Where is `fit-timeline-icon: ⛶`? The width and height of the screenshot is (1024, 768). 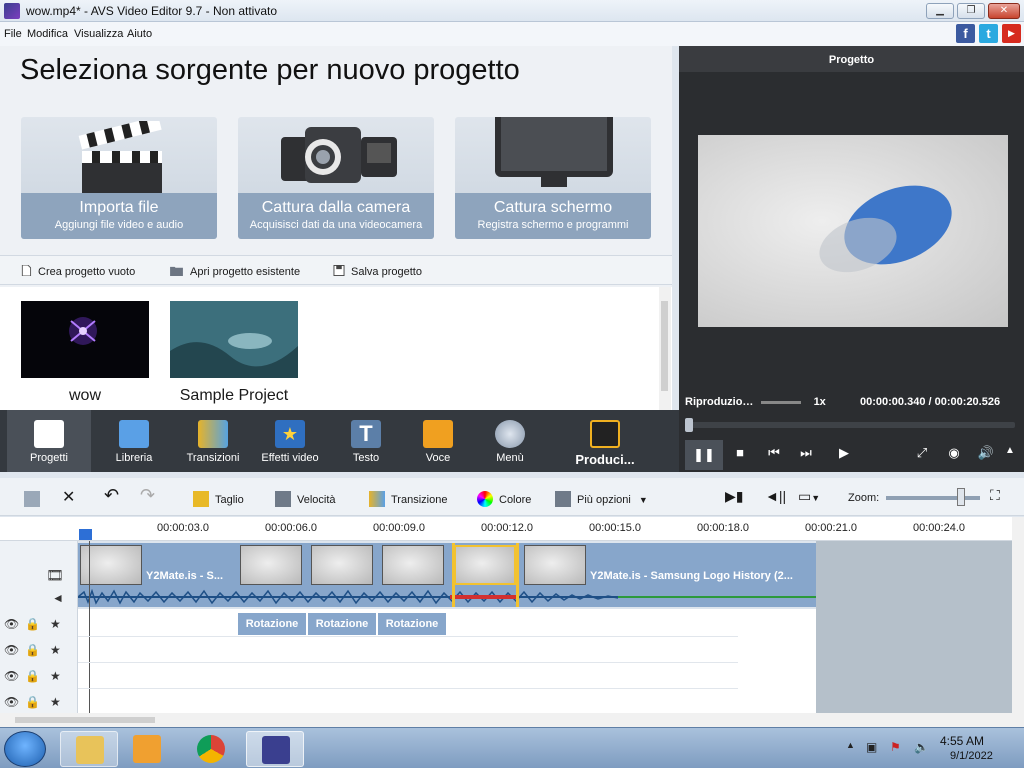
fit-timeline-icon: ⛶ is located at coordinates (995, 495).